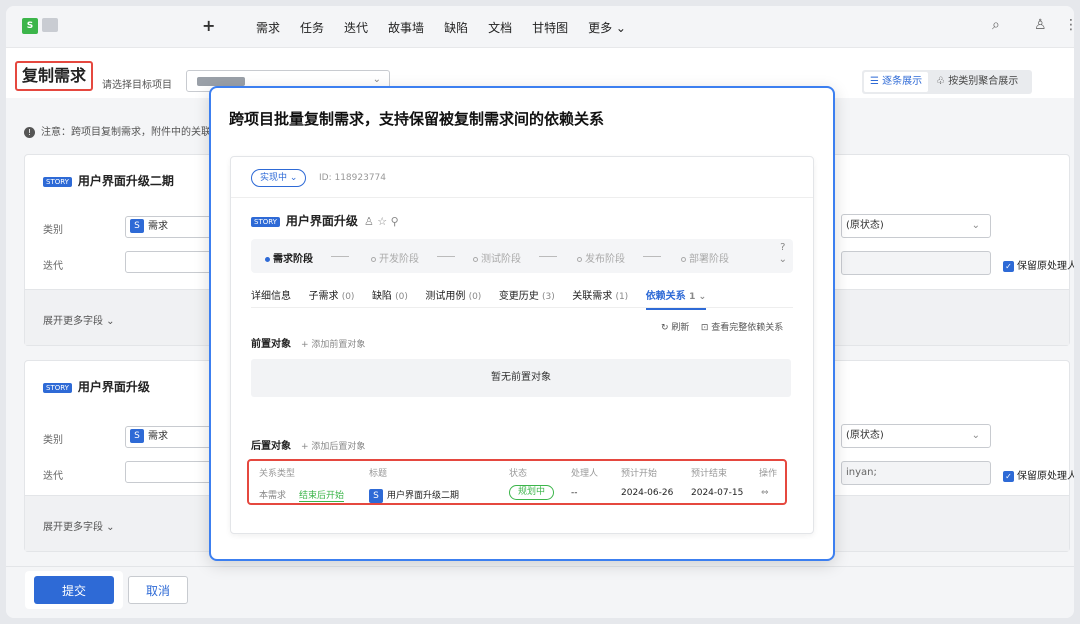 Image resolution: width=1080 pixels, height=624 pixels. I want to click on dialog-title: 跨项目批量复制需求，支持保留被复制需求间的依赖关系, so click(417, 119).